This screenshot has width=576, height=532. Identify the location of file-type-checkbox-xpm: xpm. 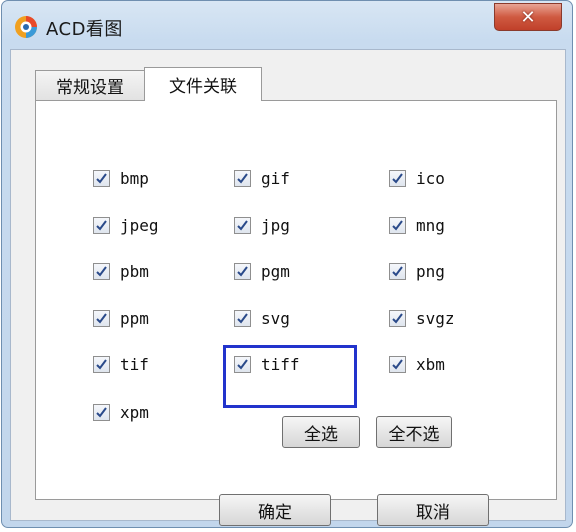
(121, 412).